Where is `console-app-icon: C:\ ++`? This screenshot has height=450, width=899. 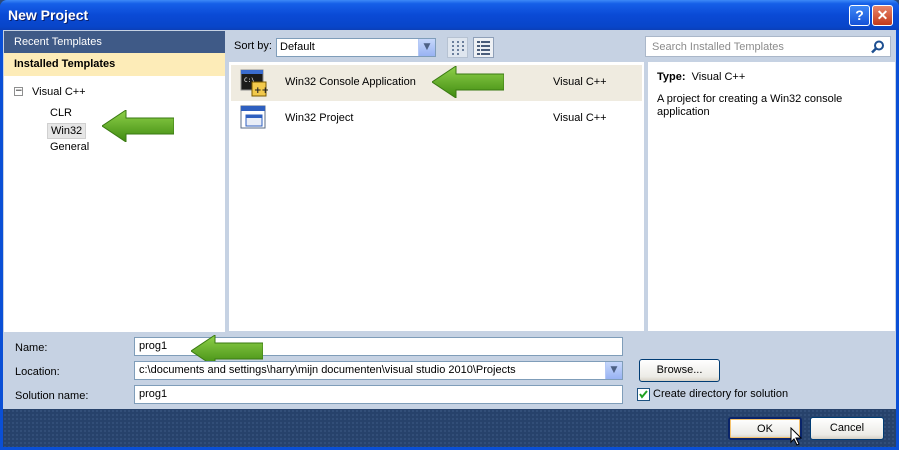 console-app-icon: C:\ ++ is located at coordinates (254, 83).